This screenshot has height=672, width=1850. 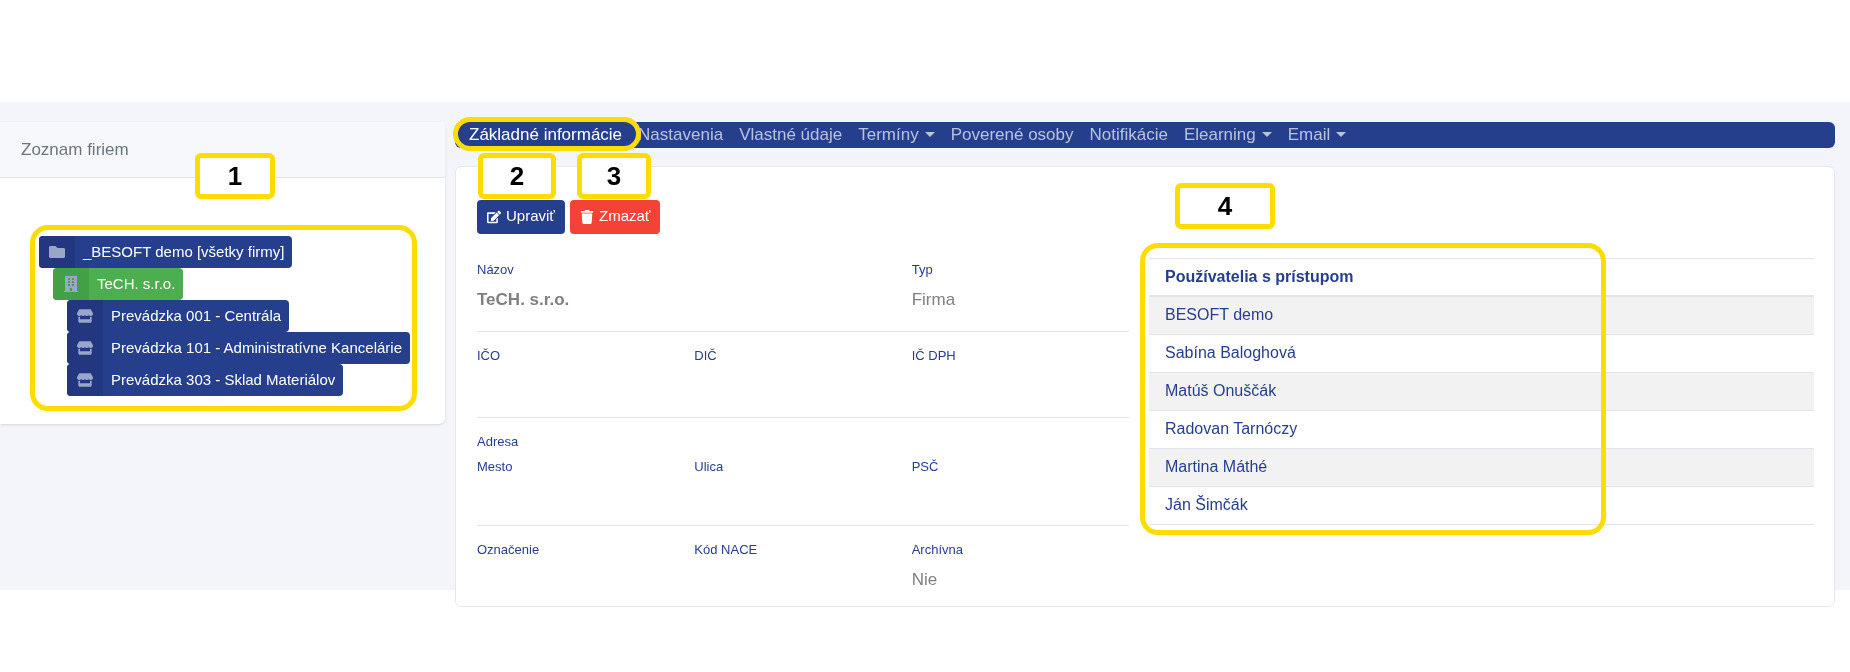 What do you see at coordinates (925, 467) in the screenshot?
I see `field-label: PSČ` at bounding box center [925, 467].